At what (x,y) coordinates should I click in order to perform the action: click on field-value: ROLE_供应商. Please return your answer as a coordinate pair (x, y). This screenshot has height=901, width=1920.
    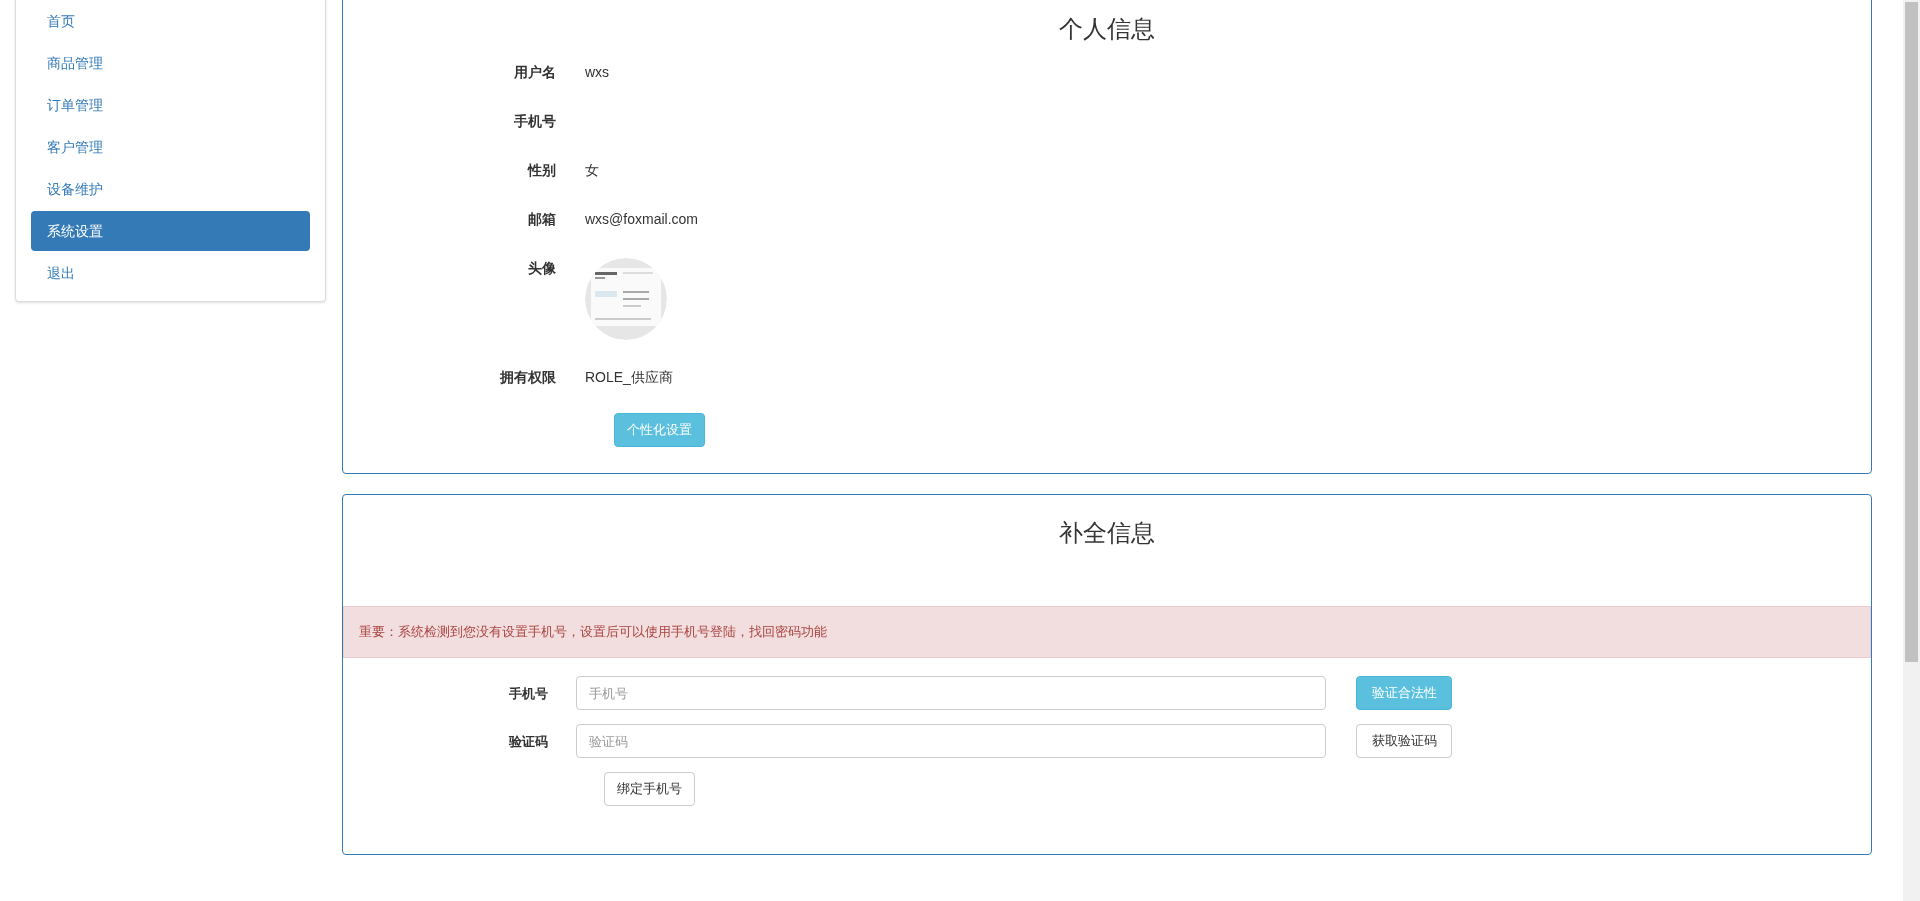
    Looking at the image, I should click on (629, 377).